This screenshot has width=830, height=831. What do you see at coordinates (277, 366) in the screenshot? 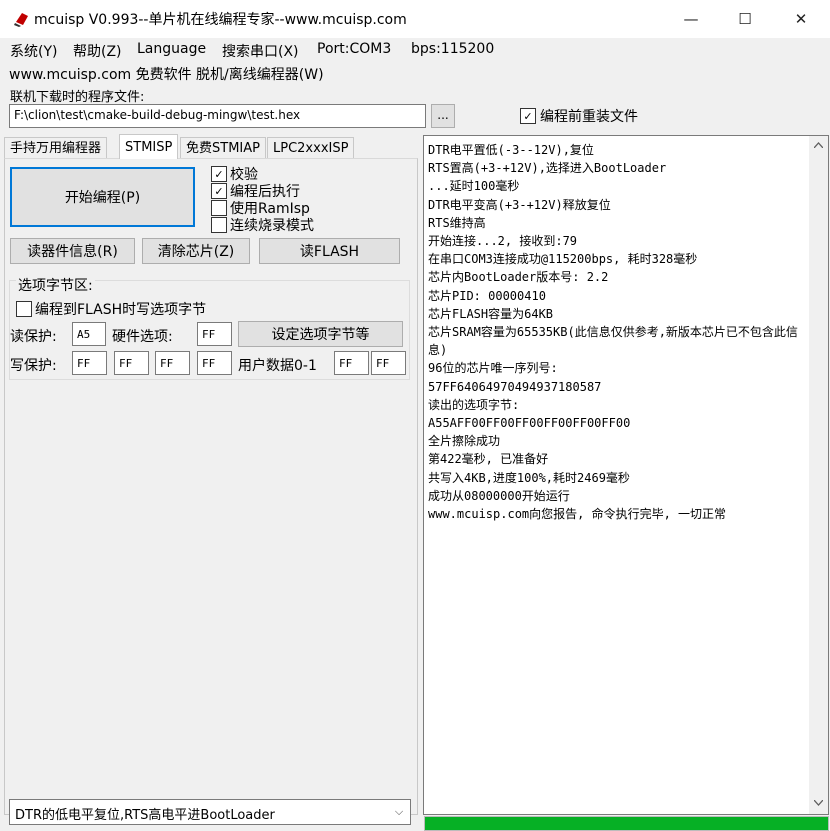
I see `user-data-label: 用户数据0-1` at bounding box center [277, 366].